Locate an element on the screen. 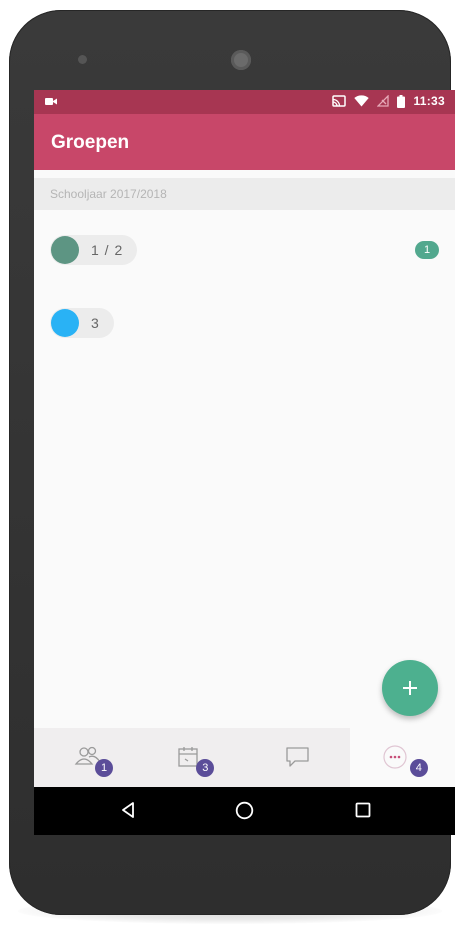 This screenshot has height=933, width=459. video-camera-icon is located at coordinates (51, 101).